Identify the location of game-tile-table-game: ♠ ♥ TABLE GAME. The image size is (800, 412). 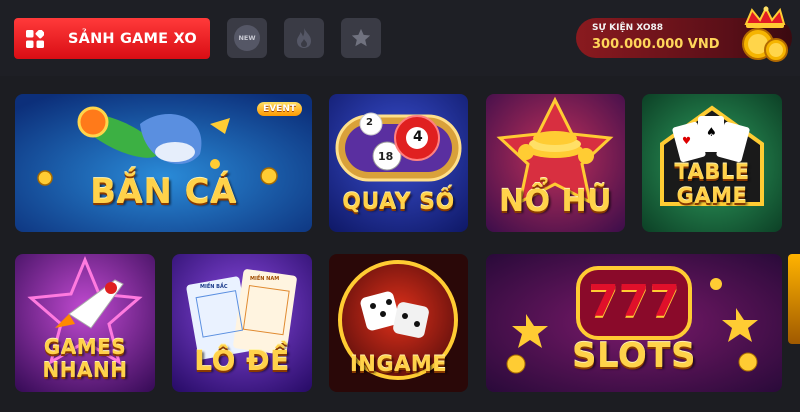
(712, 163).